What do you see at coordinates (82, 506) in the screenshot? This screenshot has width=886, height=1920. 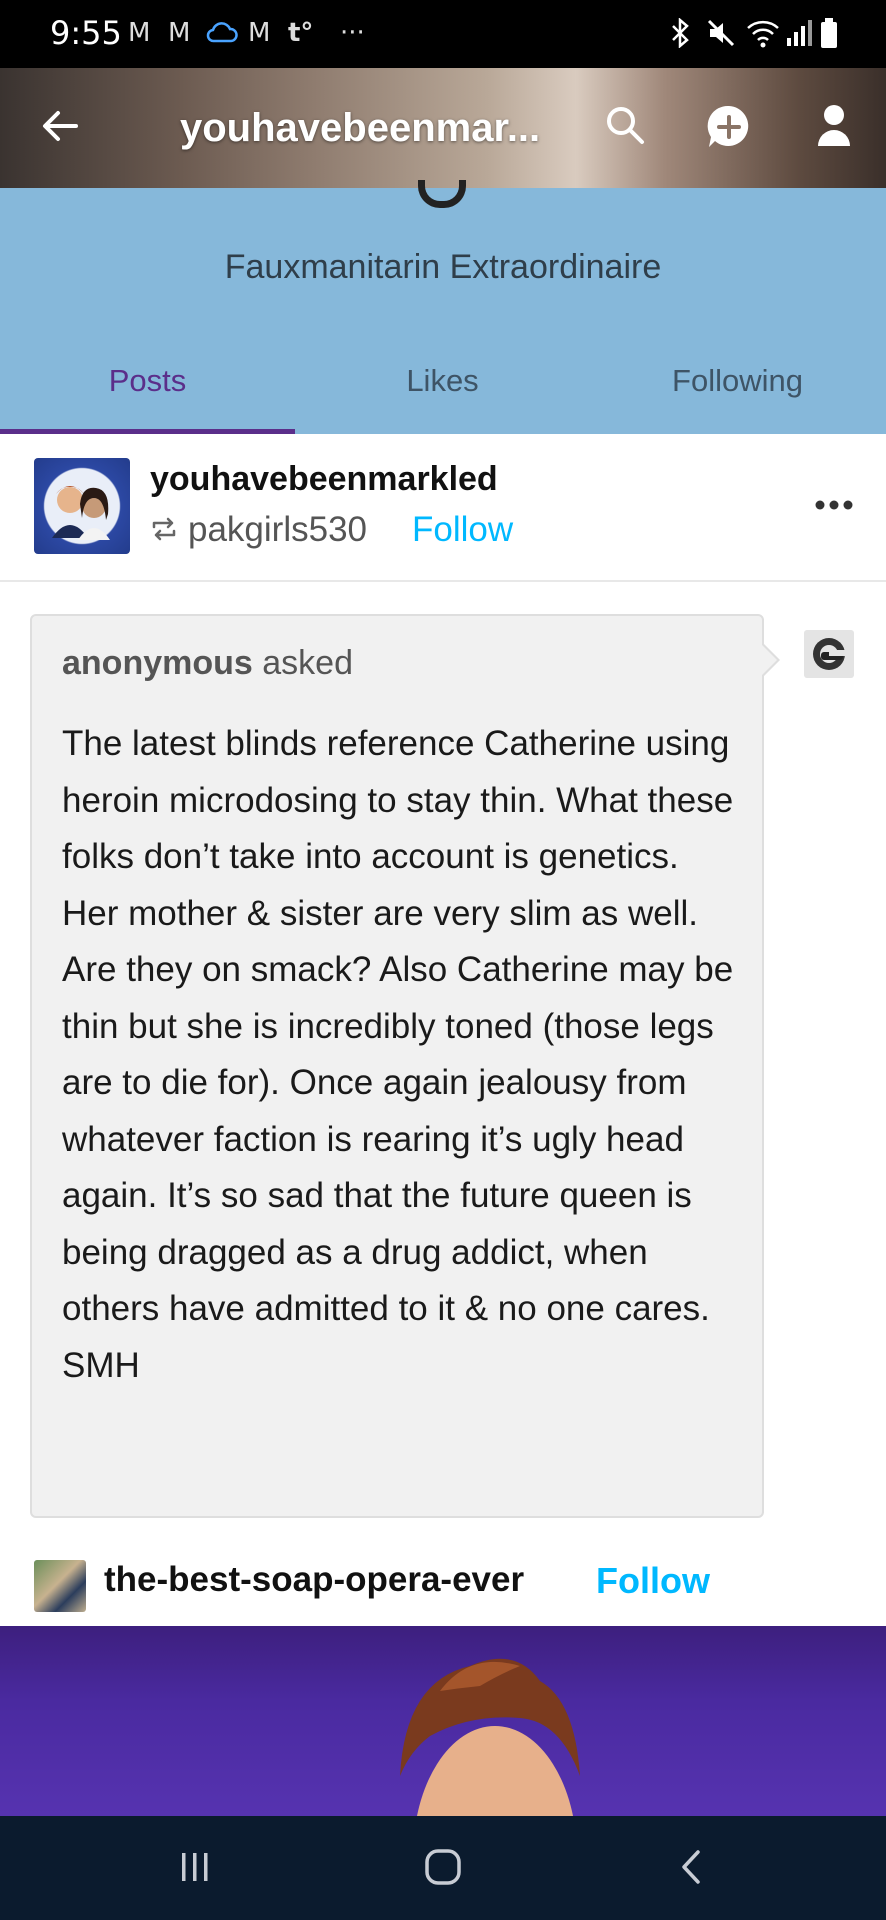 I see `blog-avatar` at bounding box center [82, 506].